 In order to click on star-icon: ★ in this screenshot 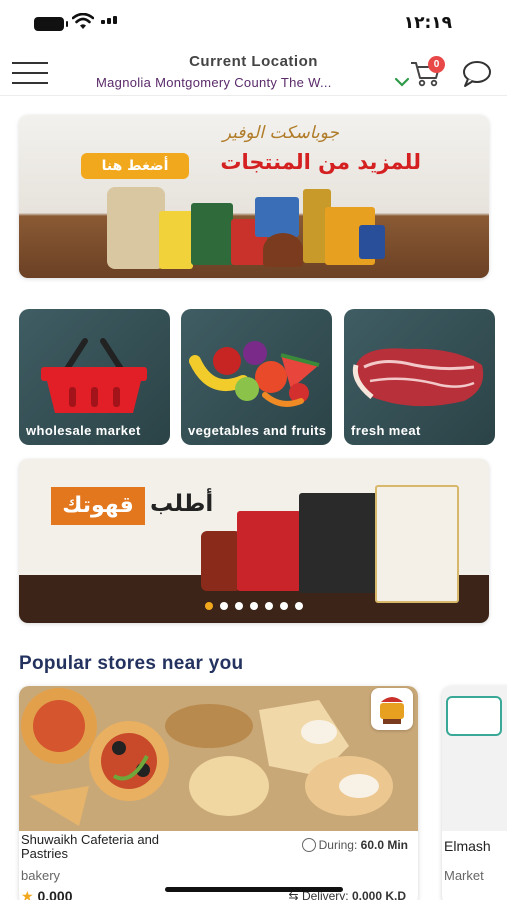, I will do `click(27, 894)`.